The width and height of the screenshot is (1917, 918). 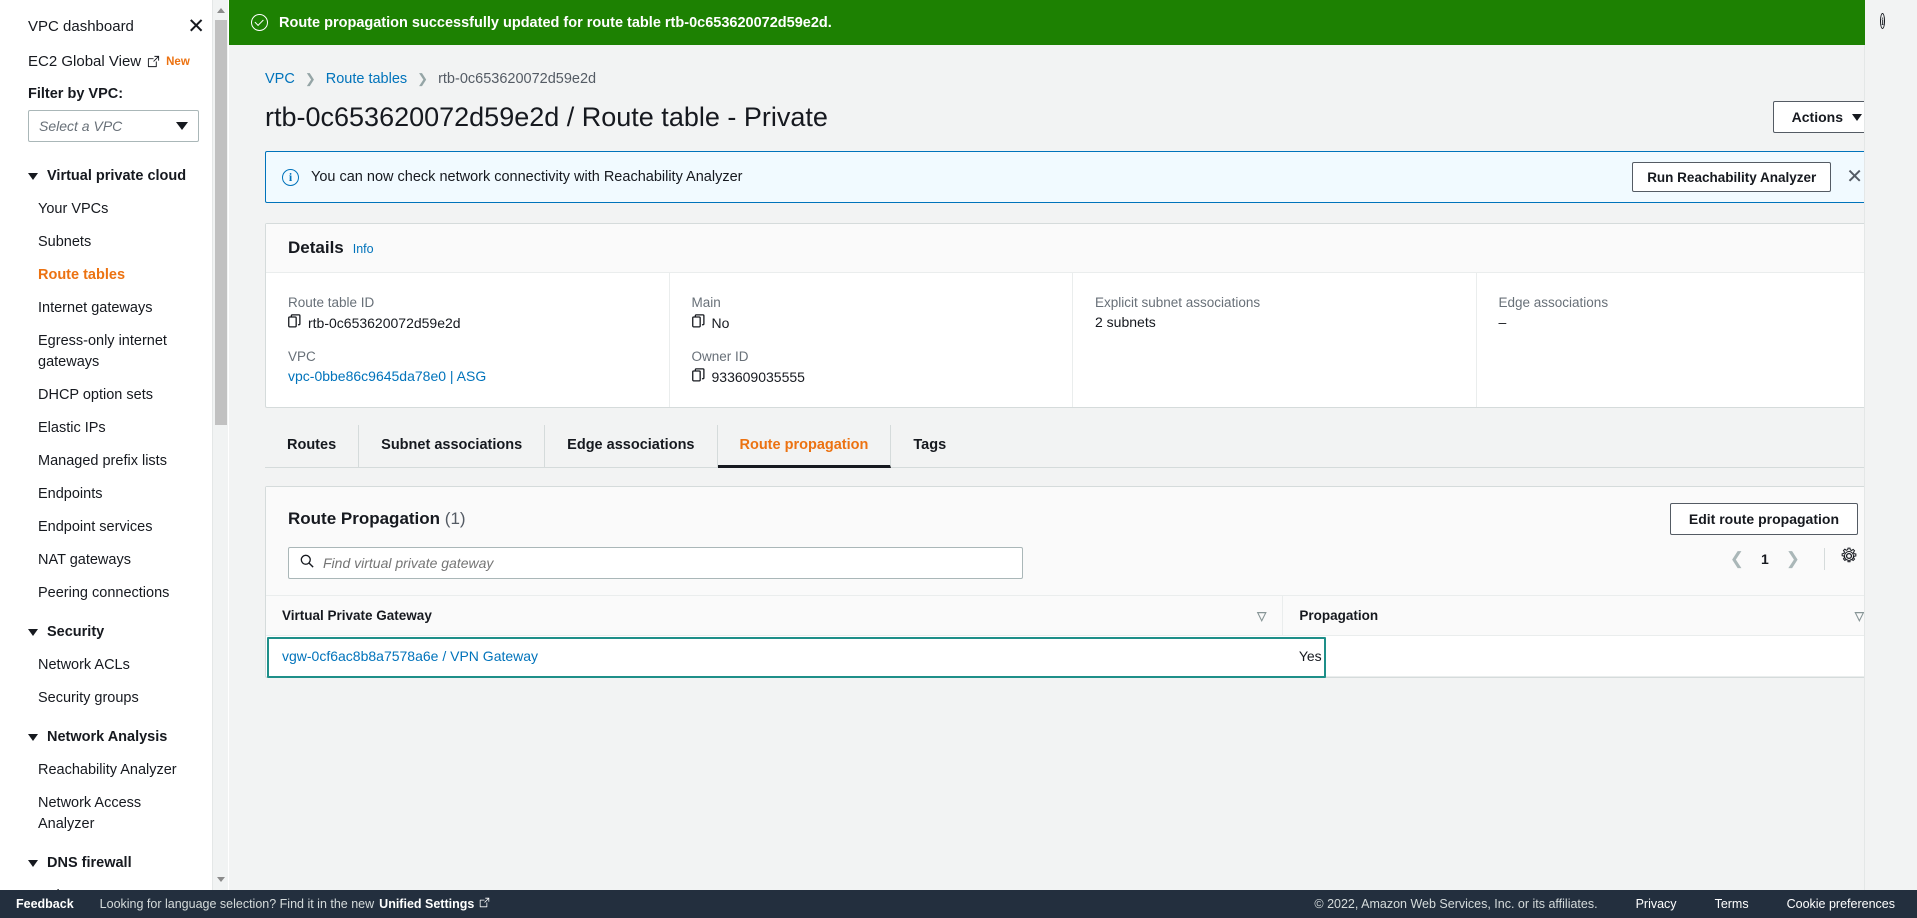 What do you see at coordinates (1841, 904) in the screenshot?
I see `cookie-preferences-link: Cookie preferences` at bounding box center [1841, 904].